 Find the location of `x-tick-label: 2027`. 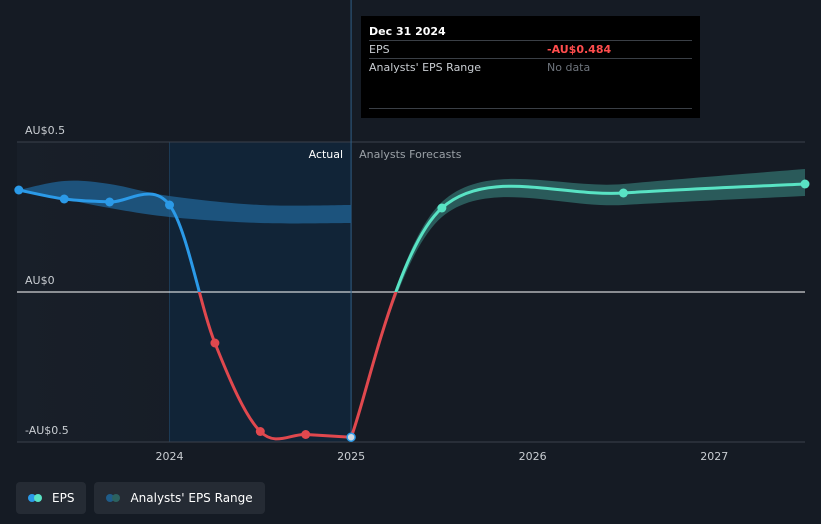

x-tick-label: 2027 is located at coordinates (714, 456).